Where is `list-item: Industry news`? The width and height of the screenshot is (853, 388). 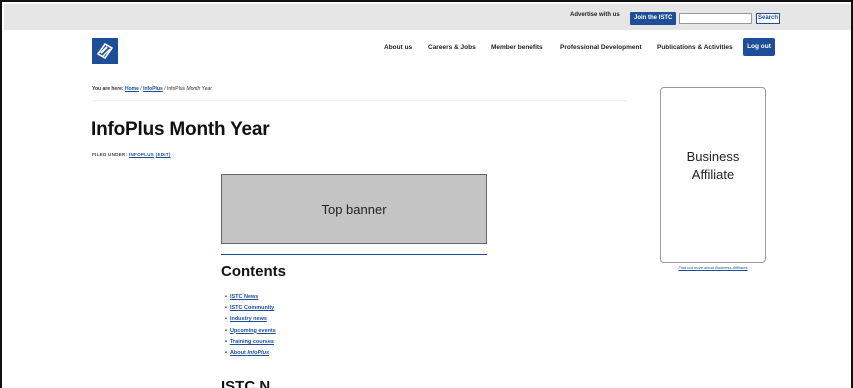 list-item: Industry news is located at coordinates (250, 319).